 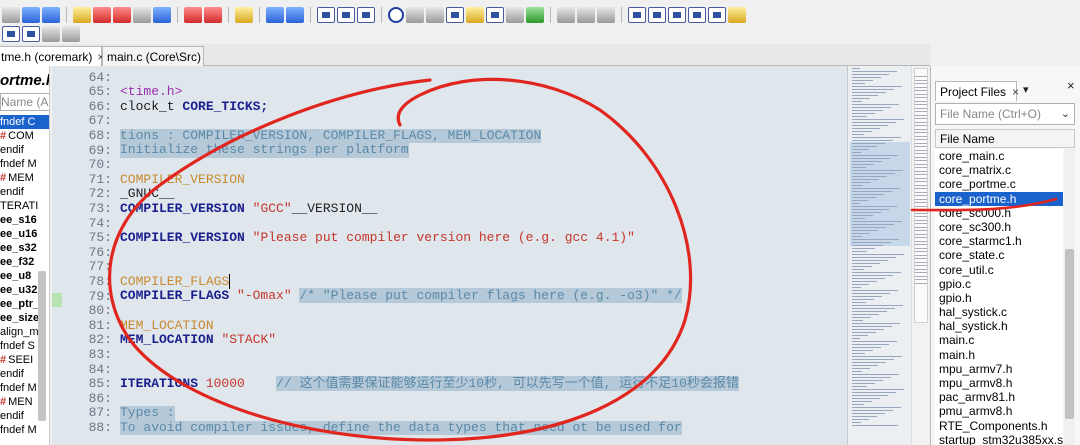 What do you see at coordinates (51, 34) in the screenshot?
I see `clipboard-icon` at bounding box center [51, 34].